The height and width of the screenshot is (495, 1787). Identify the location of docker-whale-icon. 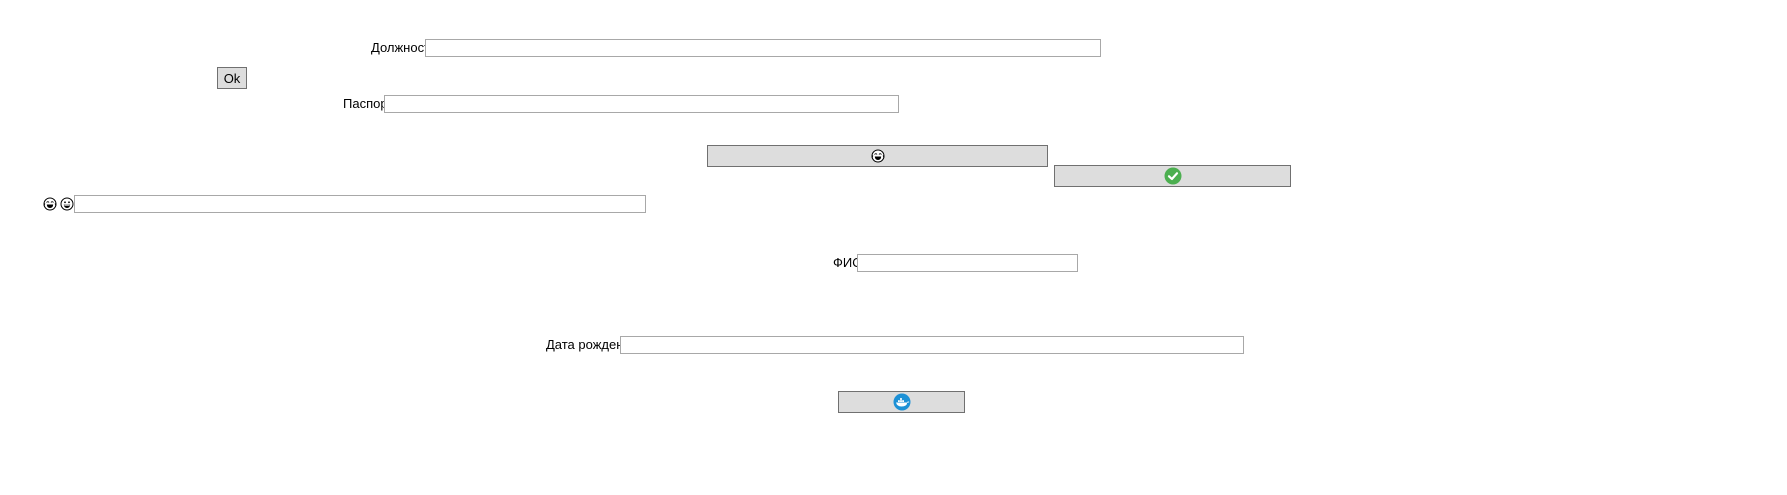
(902, 402).